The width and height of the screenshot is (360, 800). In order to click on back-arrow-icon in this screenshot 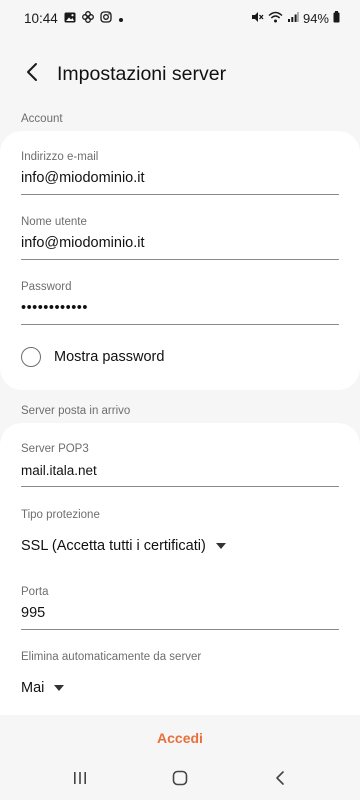, I will do `click(32, 74)`.